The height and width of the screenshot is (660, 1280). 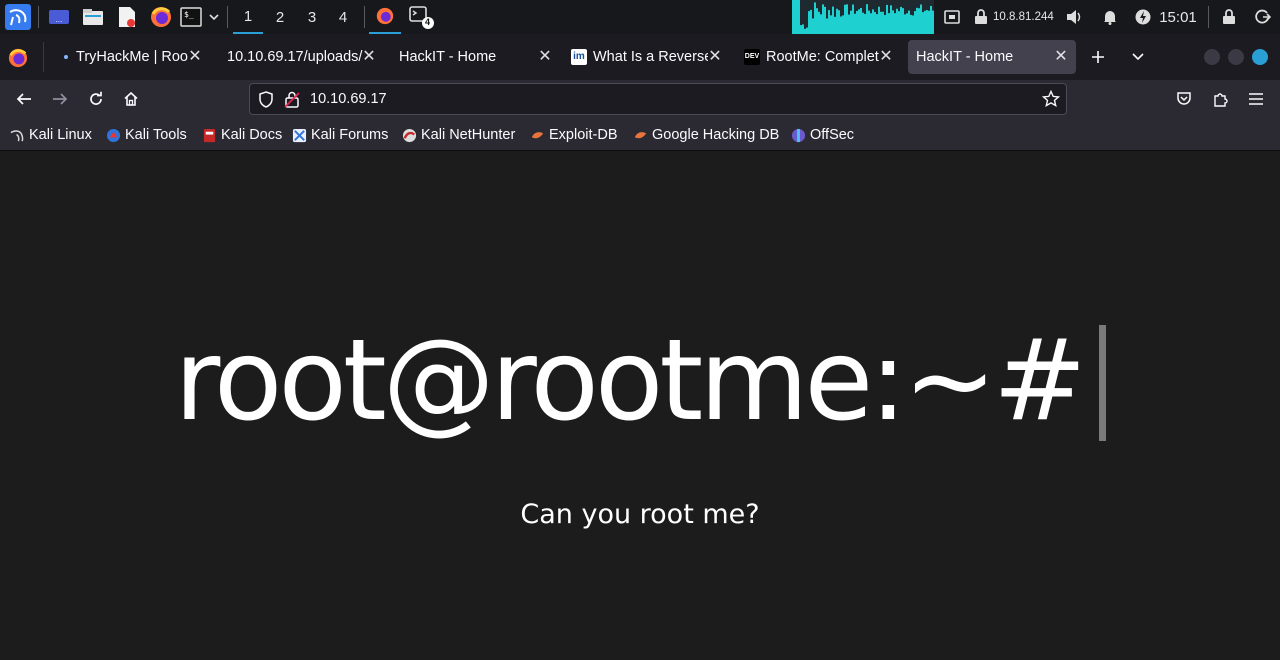 What do you see at coordinates (1260, 57) in the screenshot?
I see `window-close-button` at bounding box center [1260, 57].